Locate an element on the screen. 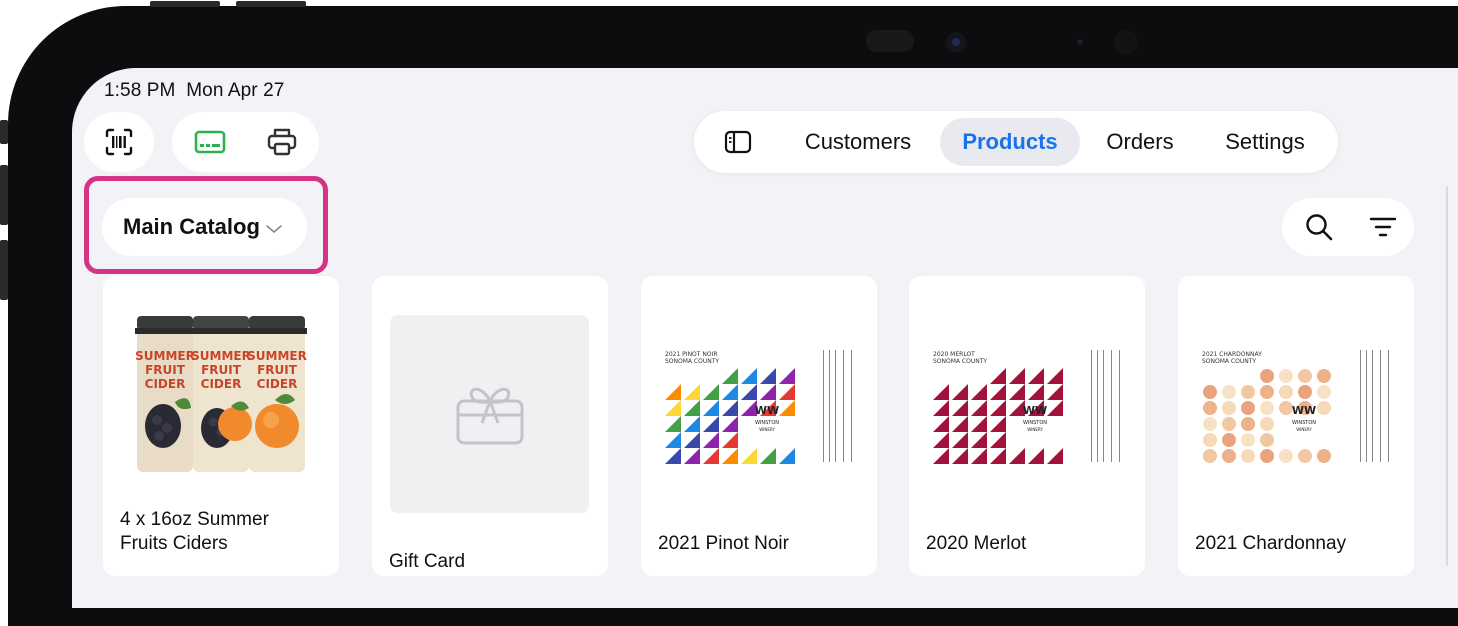 Image resolution: width=1458 pixels, height=626 pixels. gift-card-placeholder is located at coordinates (489, 414).